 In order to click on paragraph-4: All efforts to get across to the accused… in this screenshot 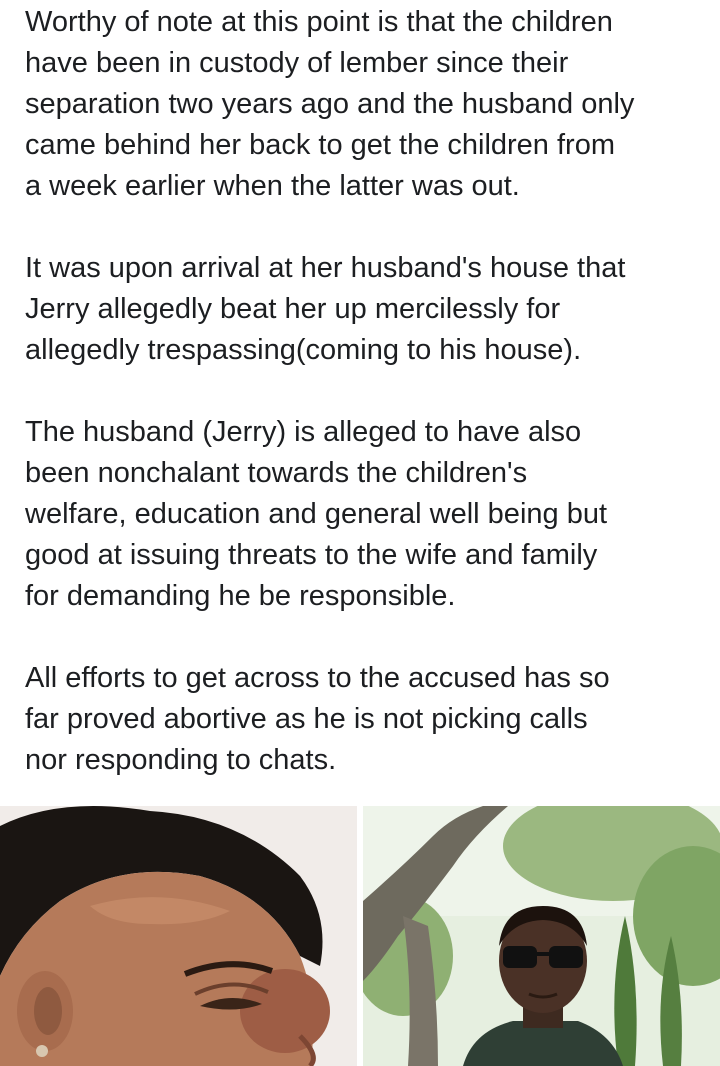, I will do `click(365, 719)`.